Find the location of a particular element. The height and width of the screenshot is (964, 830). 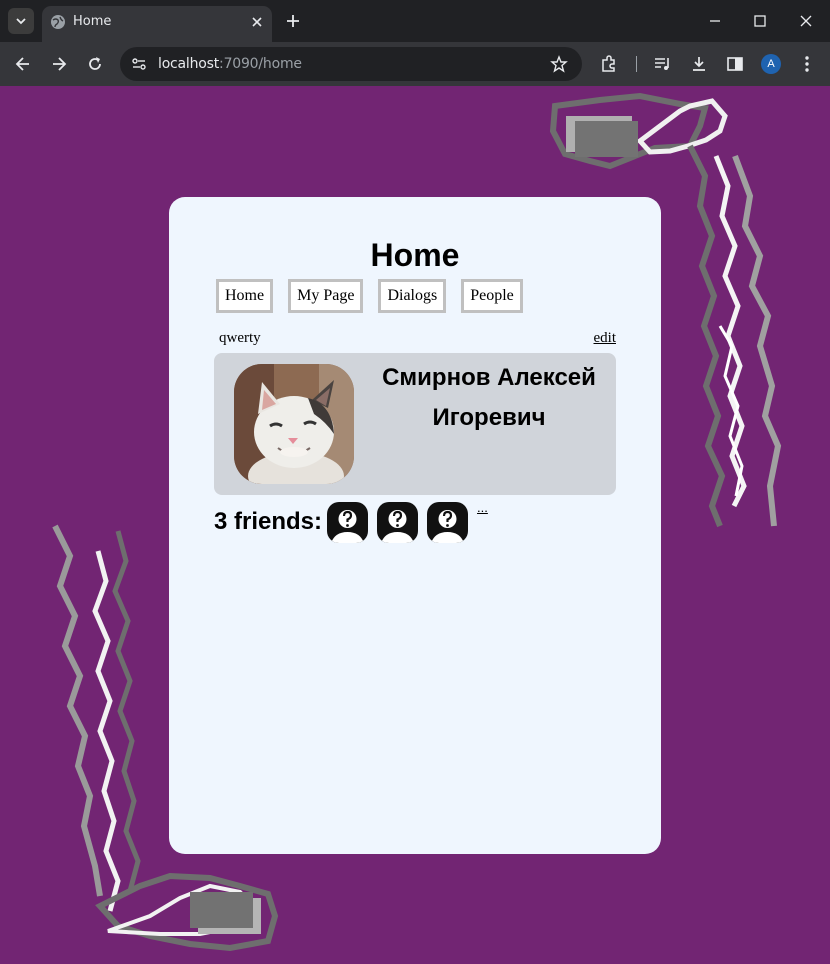

reload-icon is located at coordinates (95, 64).